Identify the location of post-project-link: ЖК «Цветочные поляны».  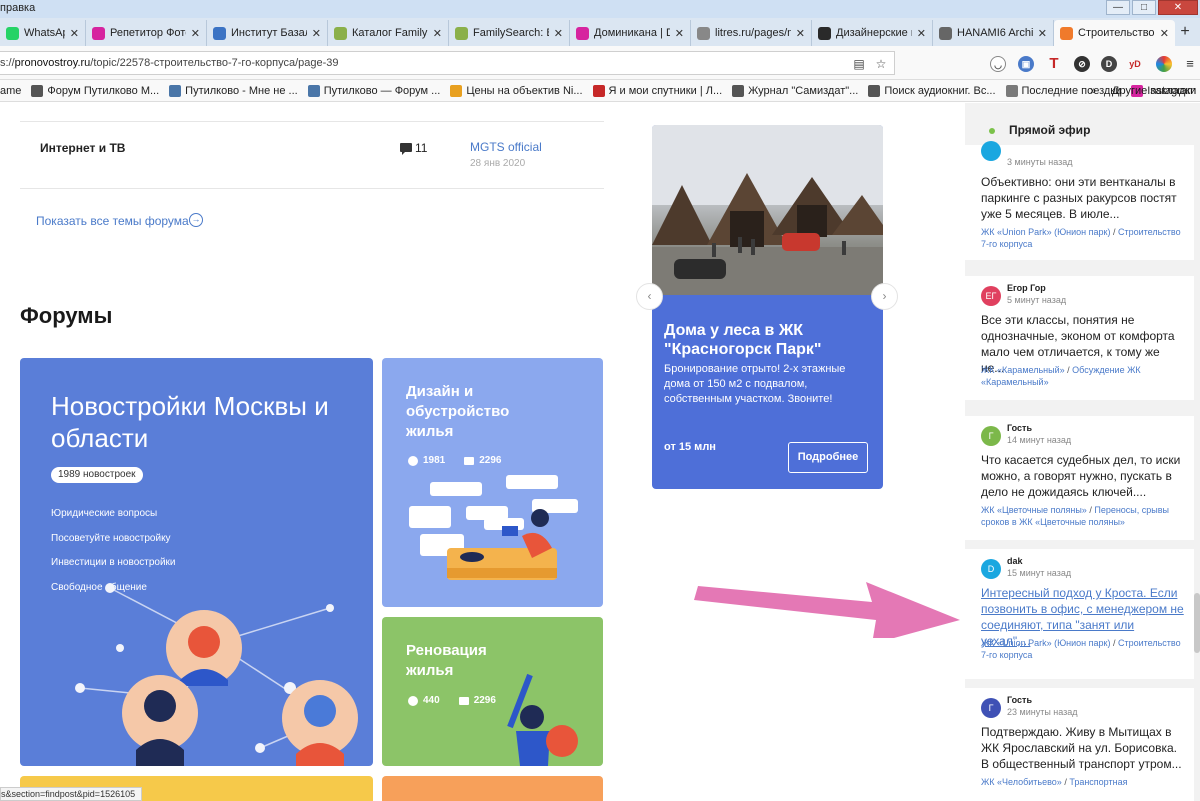
(1034, 510).